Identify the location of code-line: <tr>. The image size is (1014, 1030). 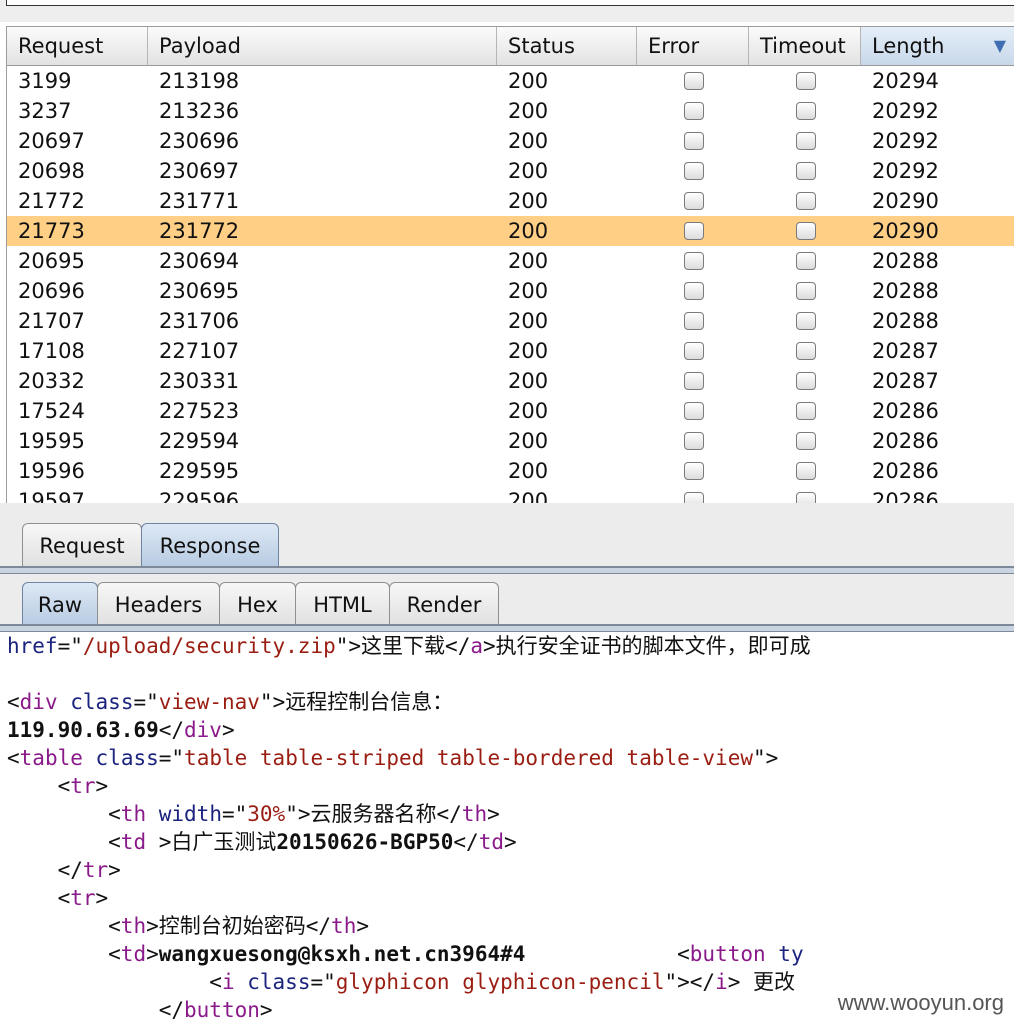
(58, 786).